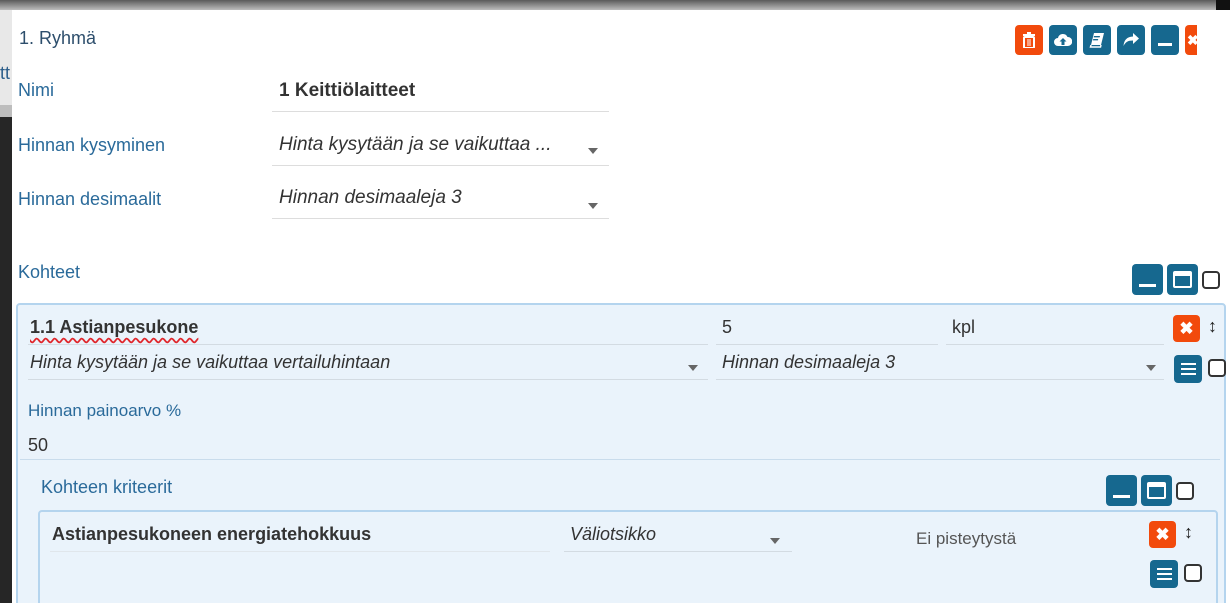  I want to click on criterion-name-value: Astianpesukoneen energiatehokkuus, so click(212, 534).